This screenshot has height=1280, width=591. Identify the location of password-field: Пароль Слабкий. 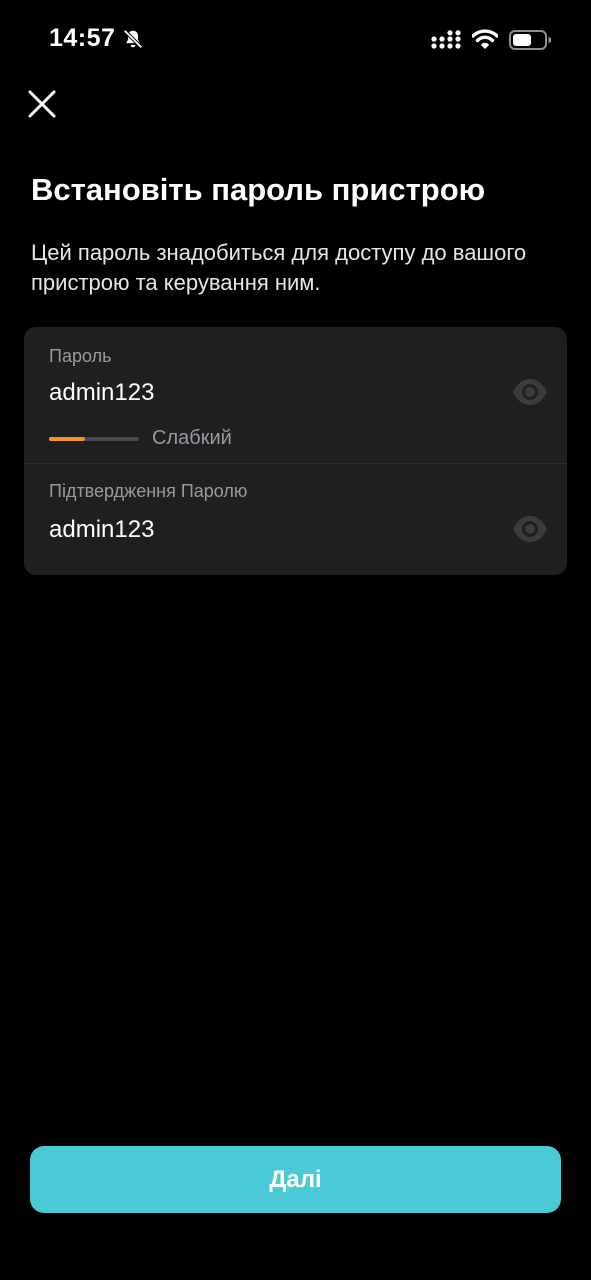
(295, 395).